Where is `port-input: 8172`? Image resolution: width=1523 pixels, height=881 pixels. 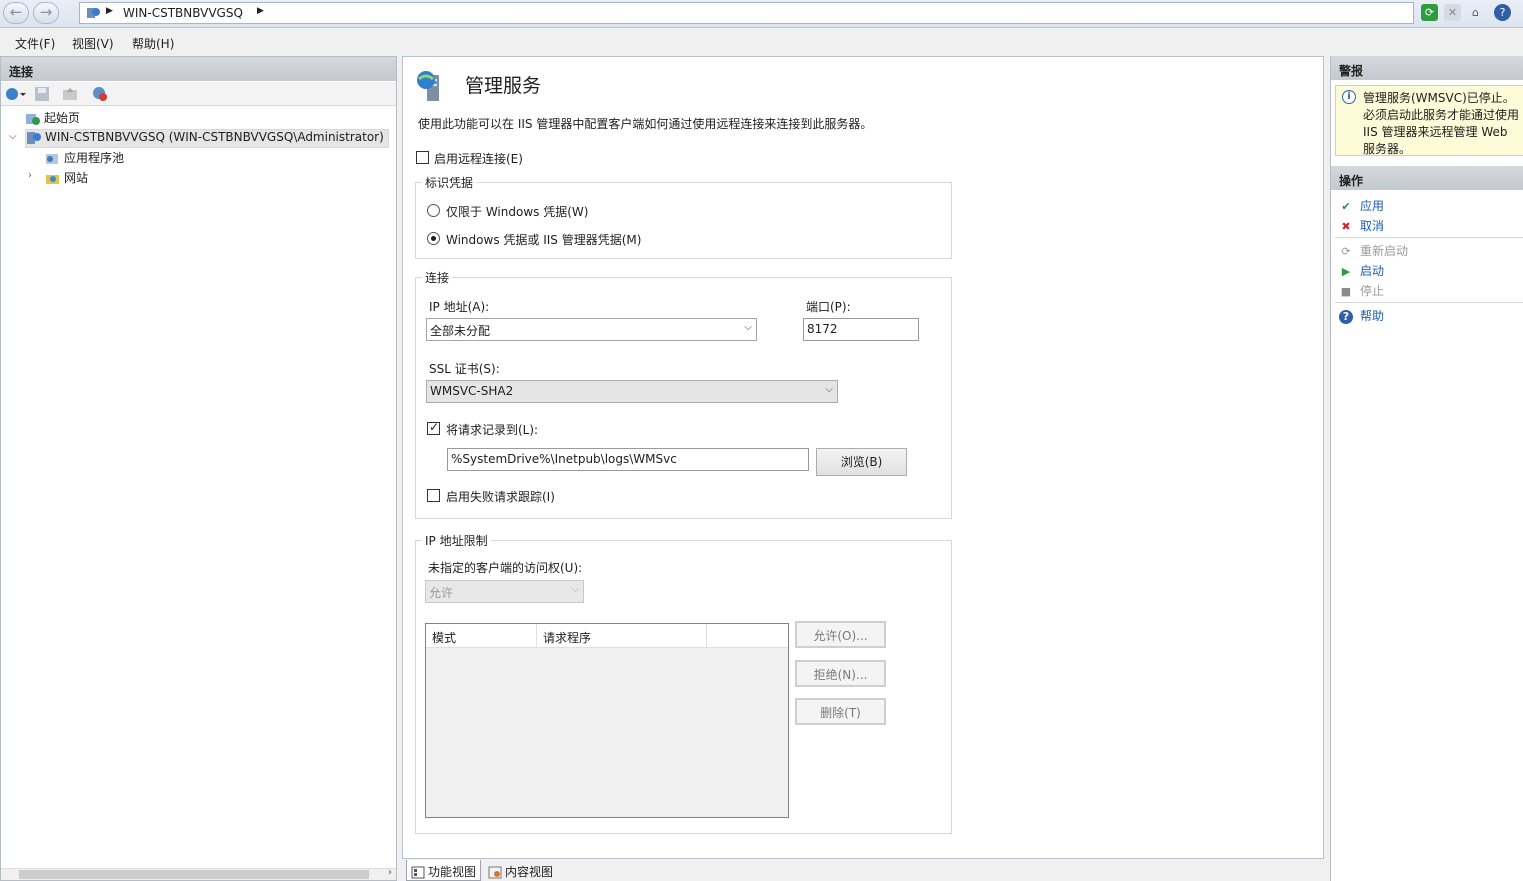 port-input: 8172 is located at coordinates (861, 329).